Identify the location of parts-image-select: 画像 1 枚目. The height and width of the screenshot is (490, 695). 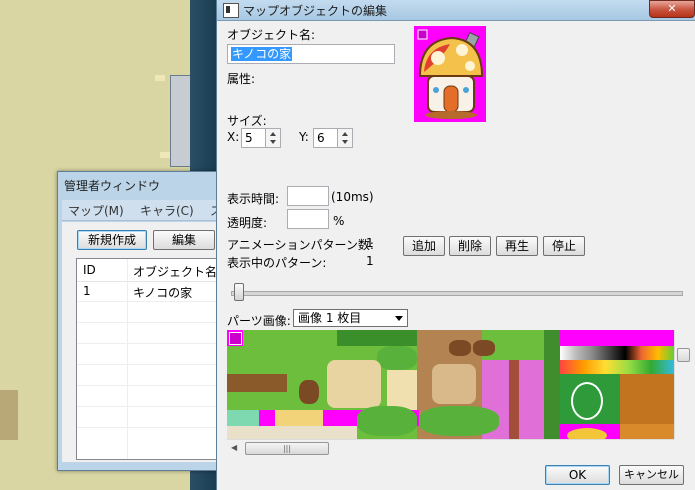
(350, 318).